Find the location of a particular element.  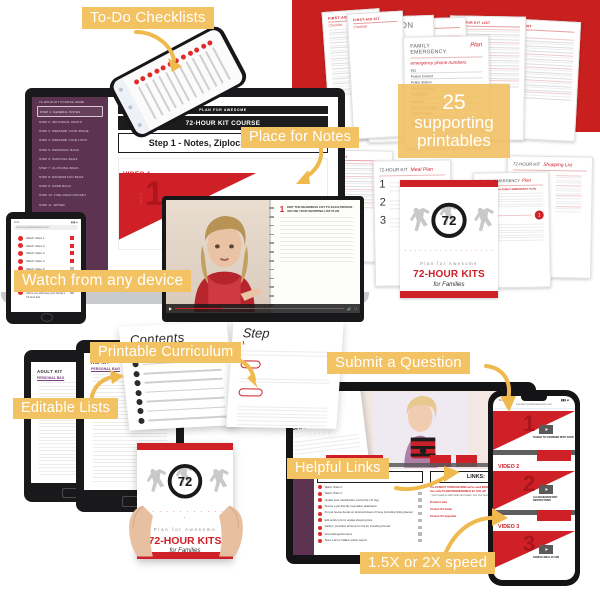

video-number: 1 is located at coordinates (529, 423).